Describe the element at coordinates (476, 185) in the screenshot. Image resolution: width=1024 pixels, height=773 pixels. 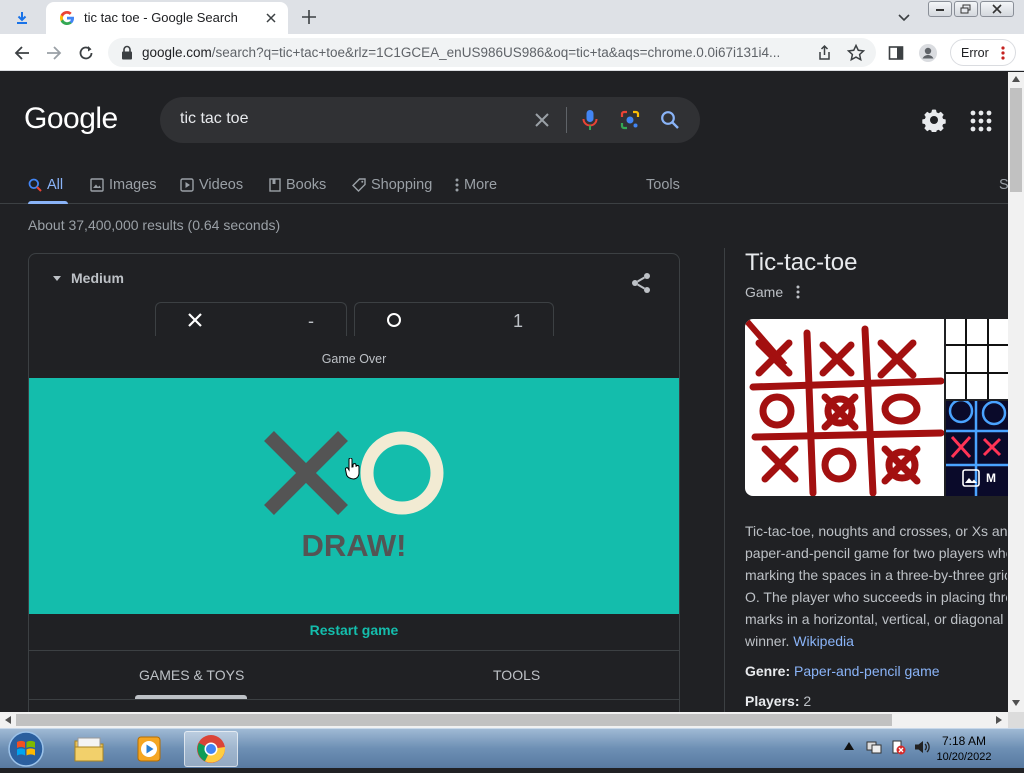
I see `tab-more: More` at that location.